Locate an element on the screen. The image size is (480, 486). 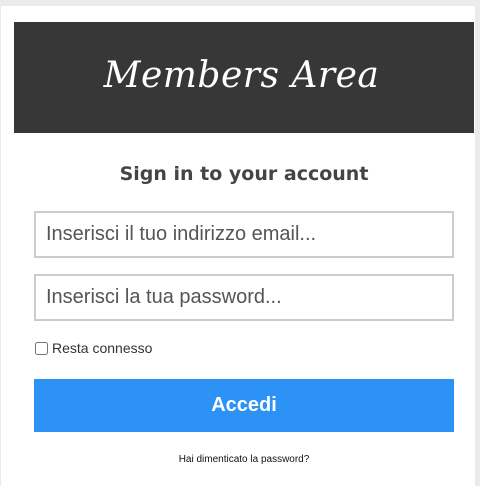
remember-me: Resta connesso is located at coordinates (93, 348).